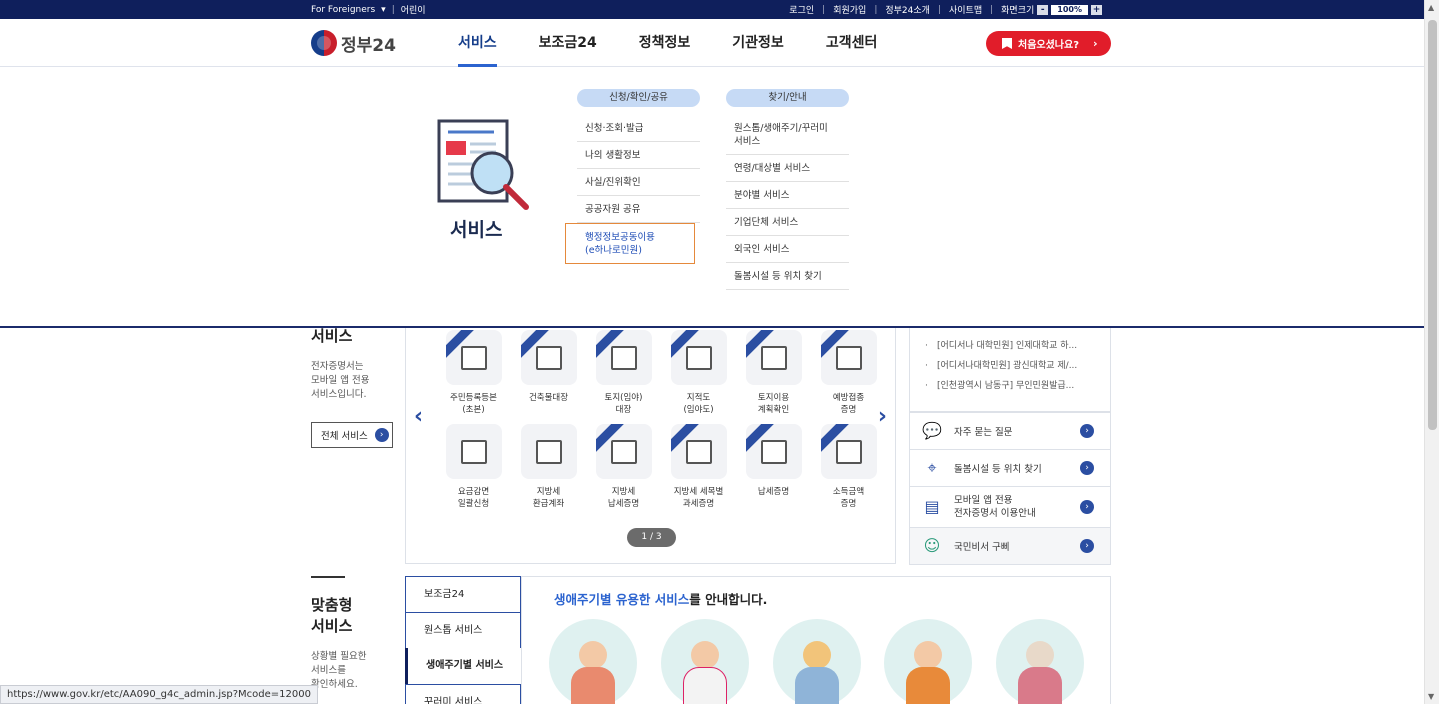 This screenshot has height=704, width=1439. I want to click on mega-link-foreigner: 외국인 서비스, so click(787, 249).